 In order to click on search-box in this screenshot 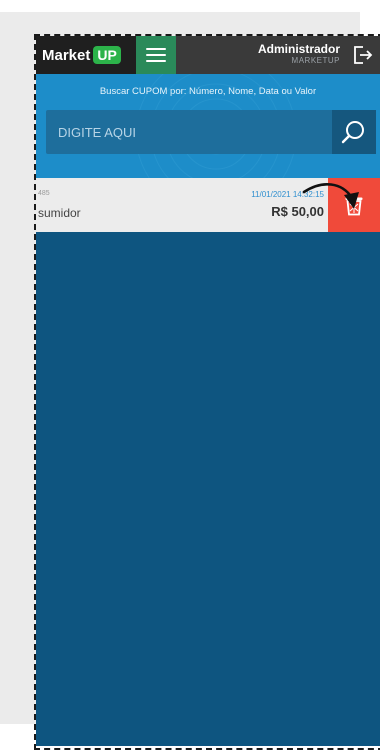, I will do `click(211, 132)`.